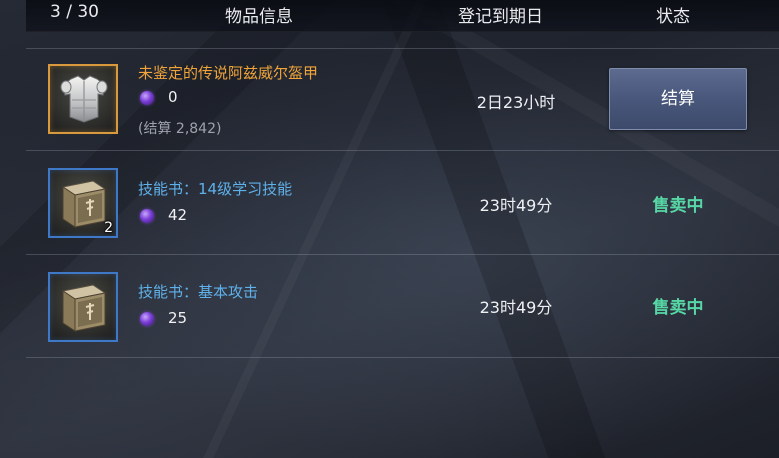 Image resolution: width=779 pixels, height=458 pixels. What do you see at coordinates (228, 73) in the screenshot?
I see `item-name: 未鉴定的传说阿兹威尔盔甲` at bounding box center [228, 73].